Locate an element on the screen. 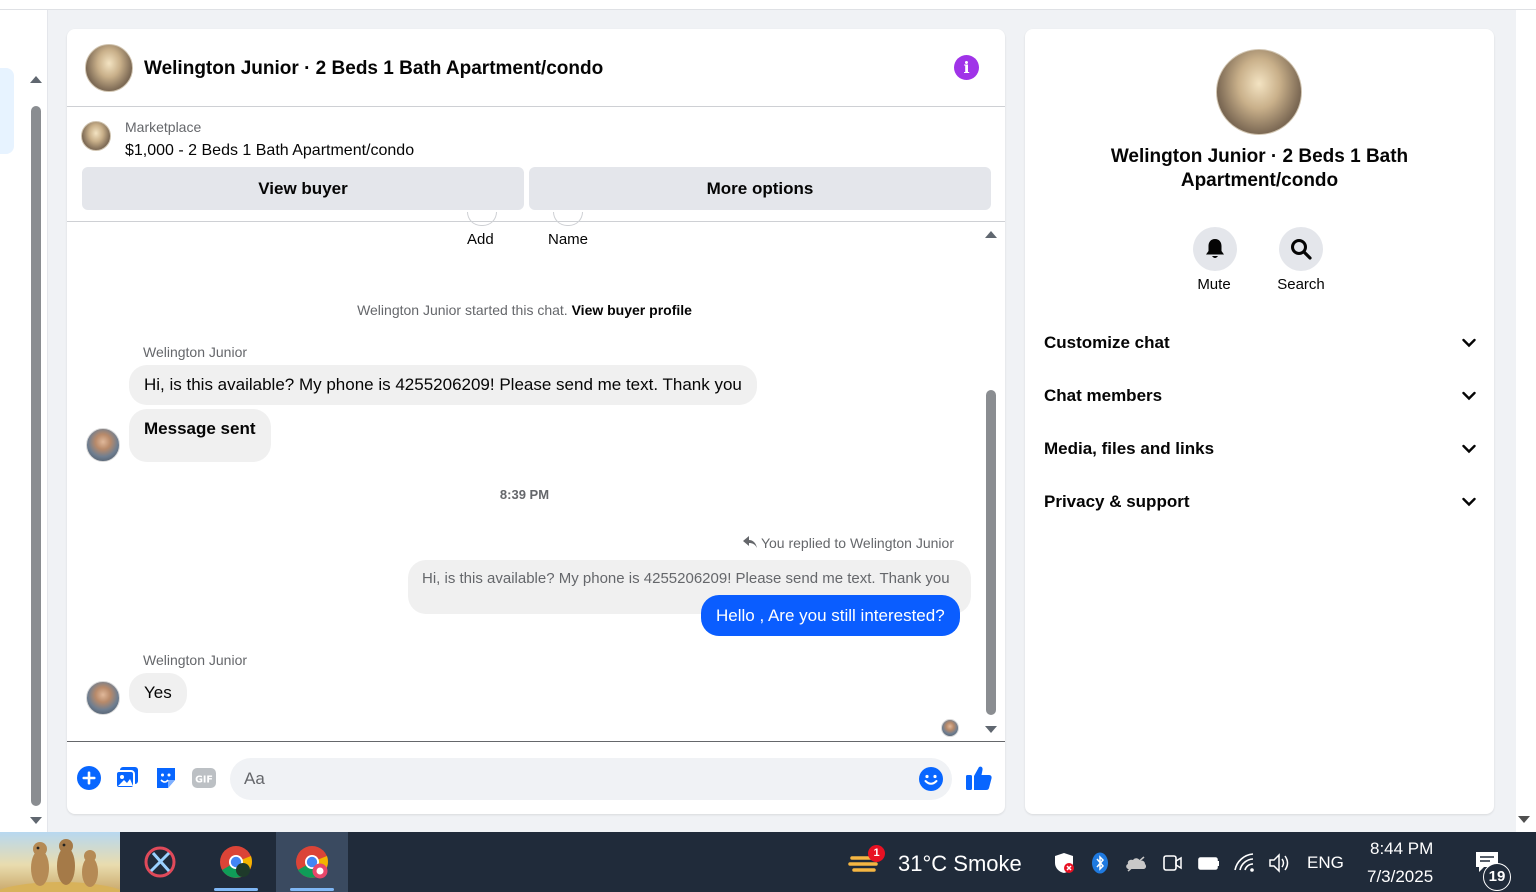 This screenshot has width=1536, height=892. browser-top-strip is located at coordinates (768, 5).